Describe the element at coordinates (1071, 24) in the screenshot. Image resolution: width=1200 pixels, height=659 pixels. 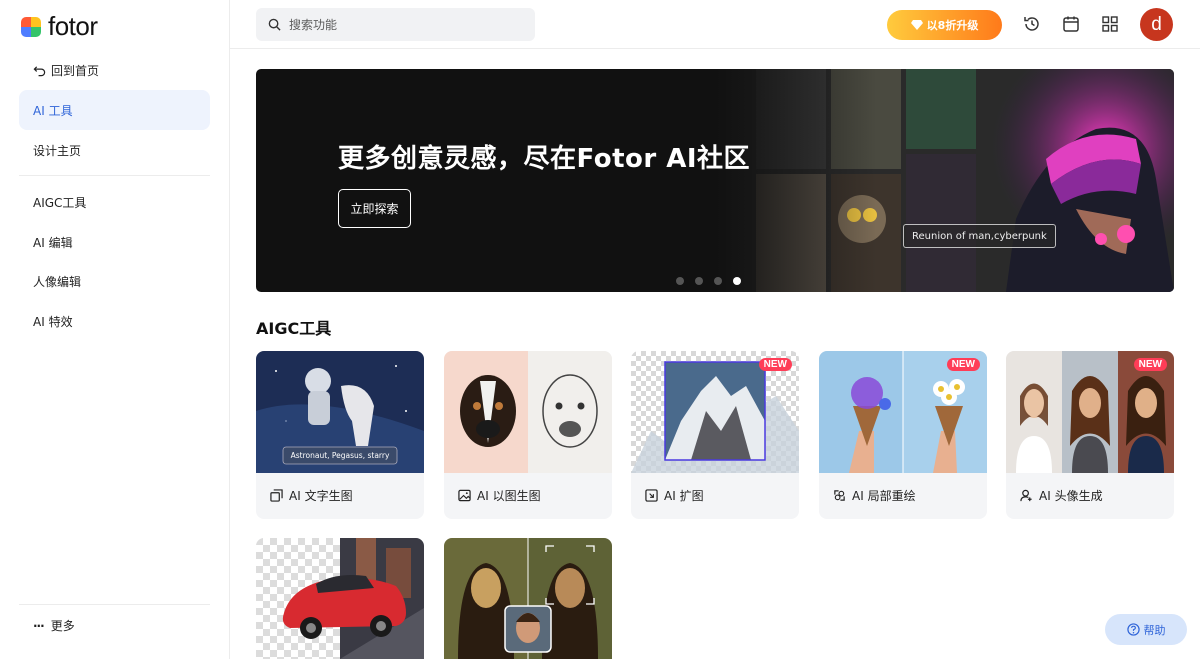
I see `calendar-icon` at that location.